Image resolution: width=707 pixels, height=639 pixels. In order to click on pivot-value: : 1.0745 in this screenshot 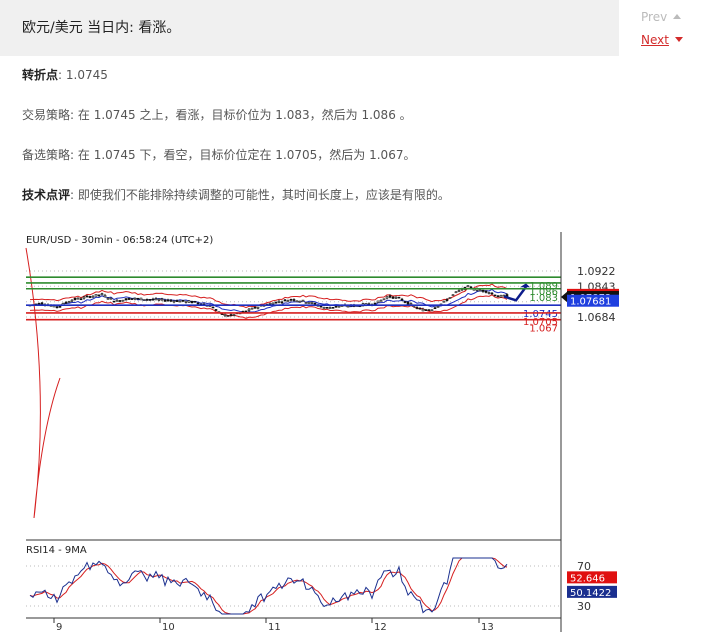, I will do `click(83, 75)`.